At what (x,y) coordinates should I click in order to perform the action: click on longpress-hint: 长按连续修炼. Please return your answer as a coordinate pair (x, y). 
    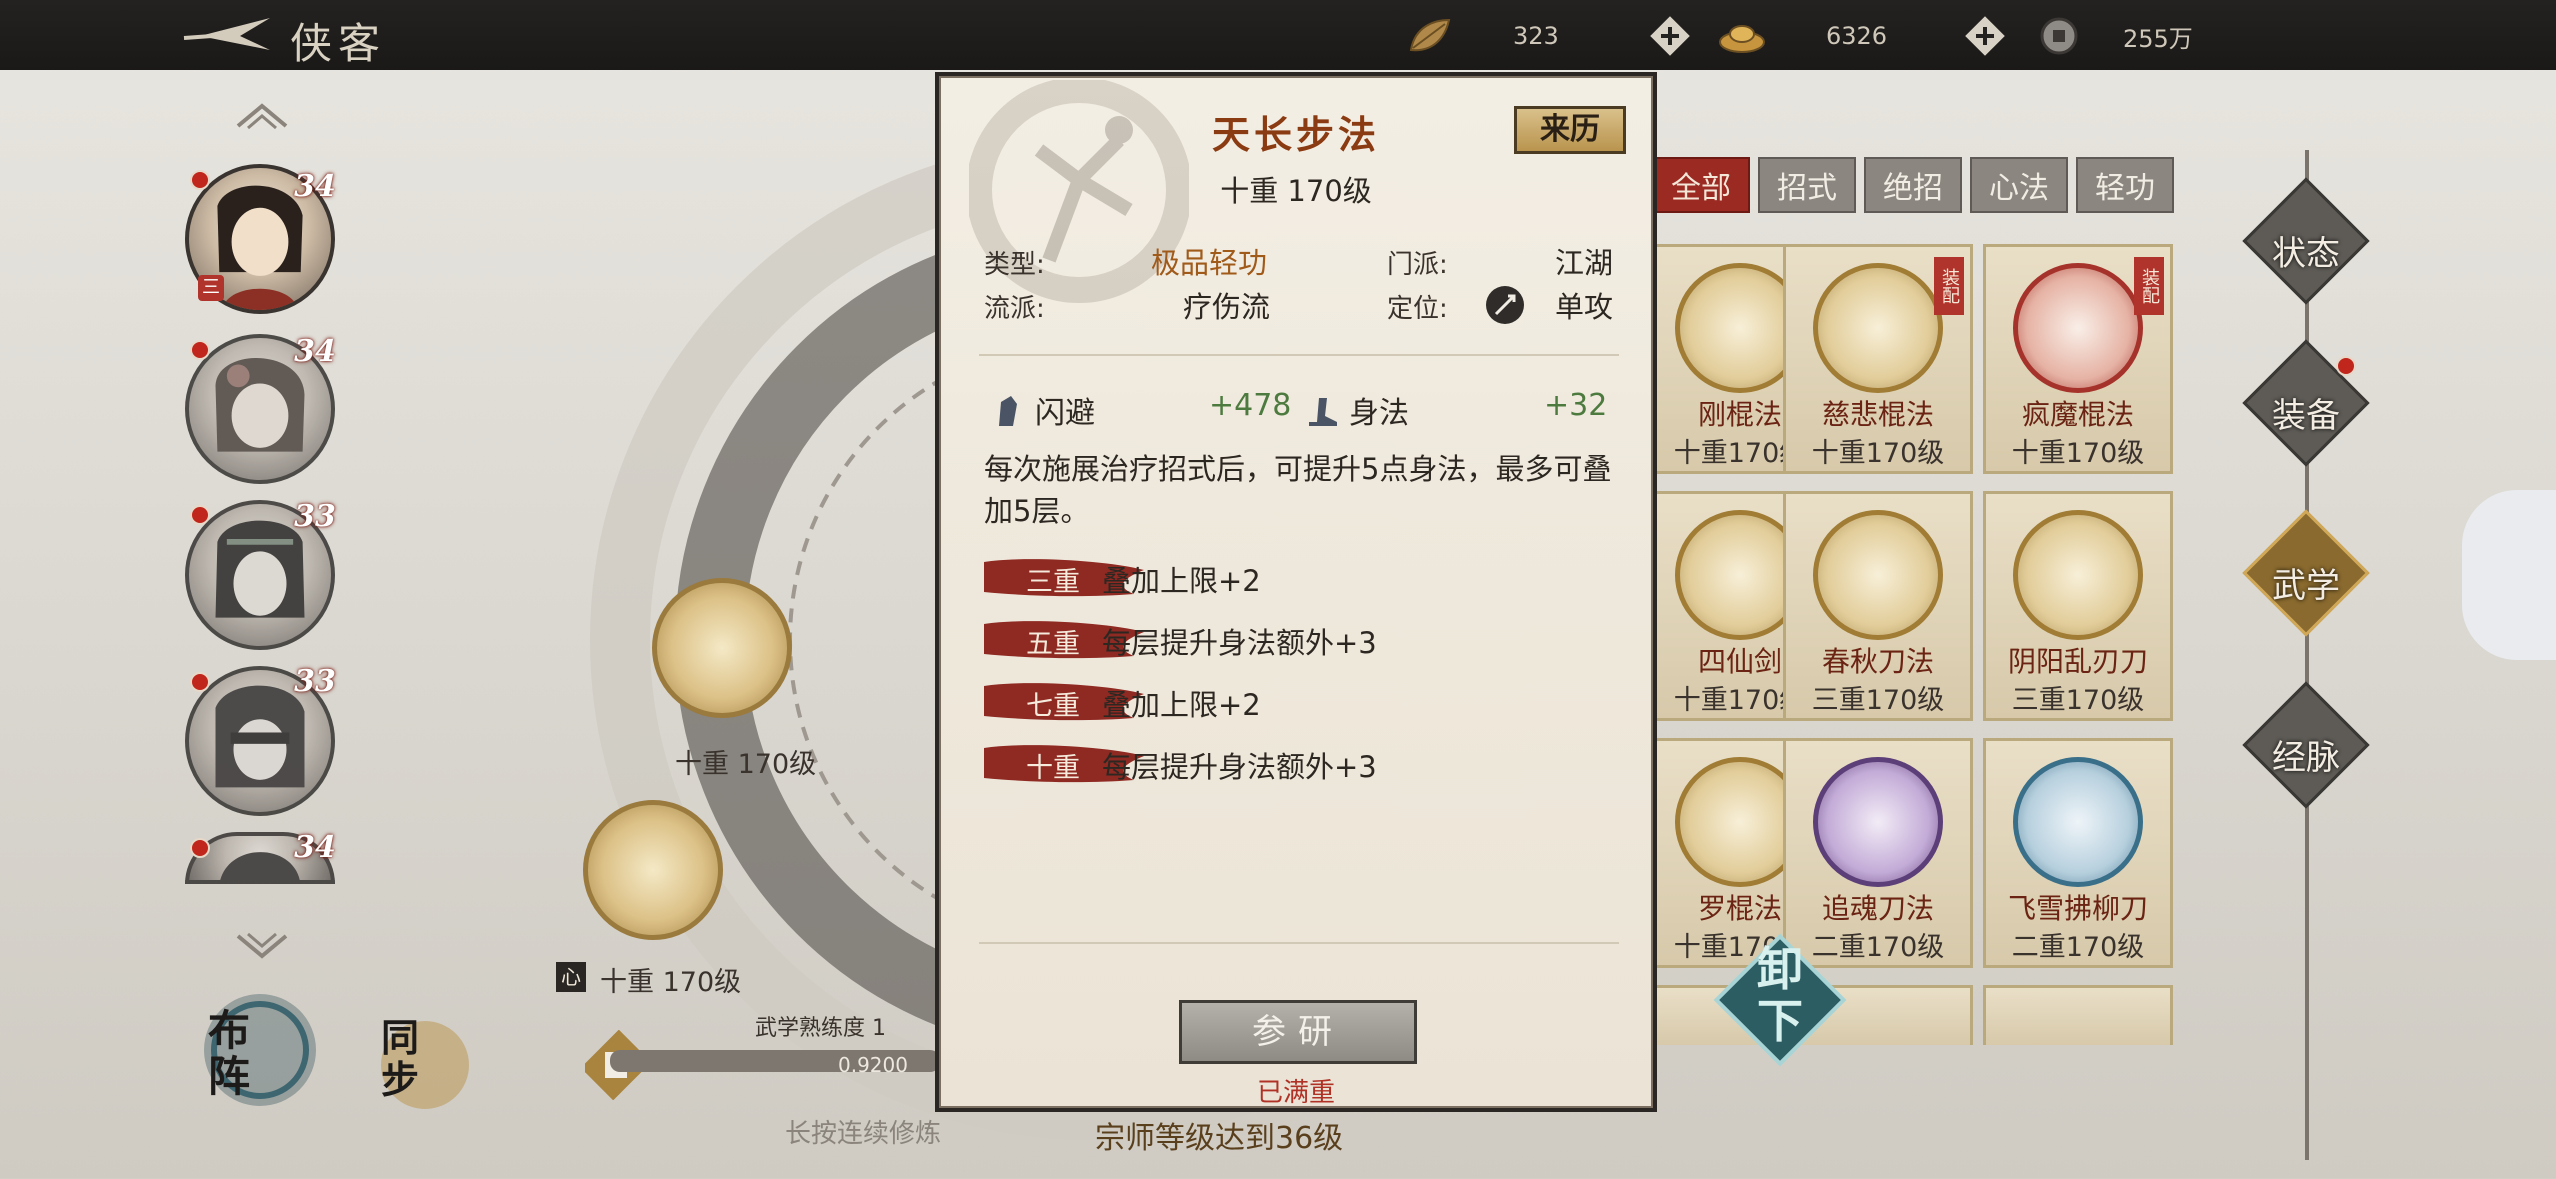
    Looking at the image, I should click on (863, 1134).